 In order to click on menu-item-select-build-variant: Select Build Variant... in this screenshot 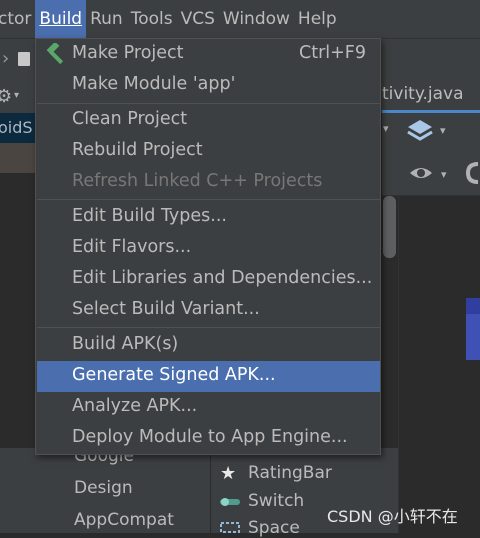, I will do `click(208, 310)`.